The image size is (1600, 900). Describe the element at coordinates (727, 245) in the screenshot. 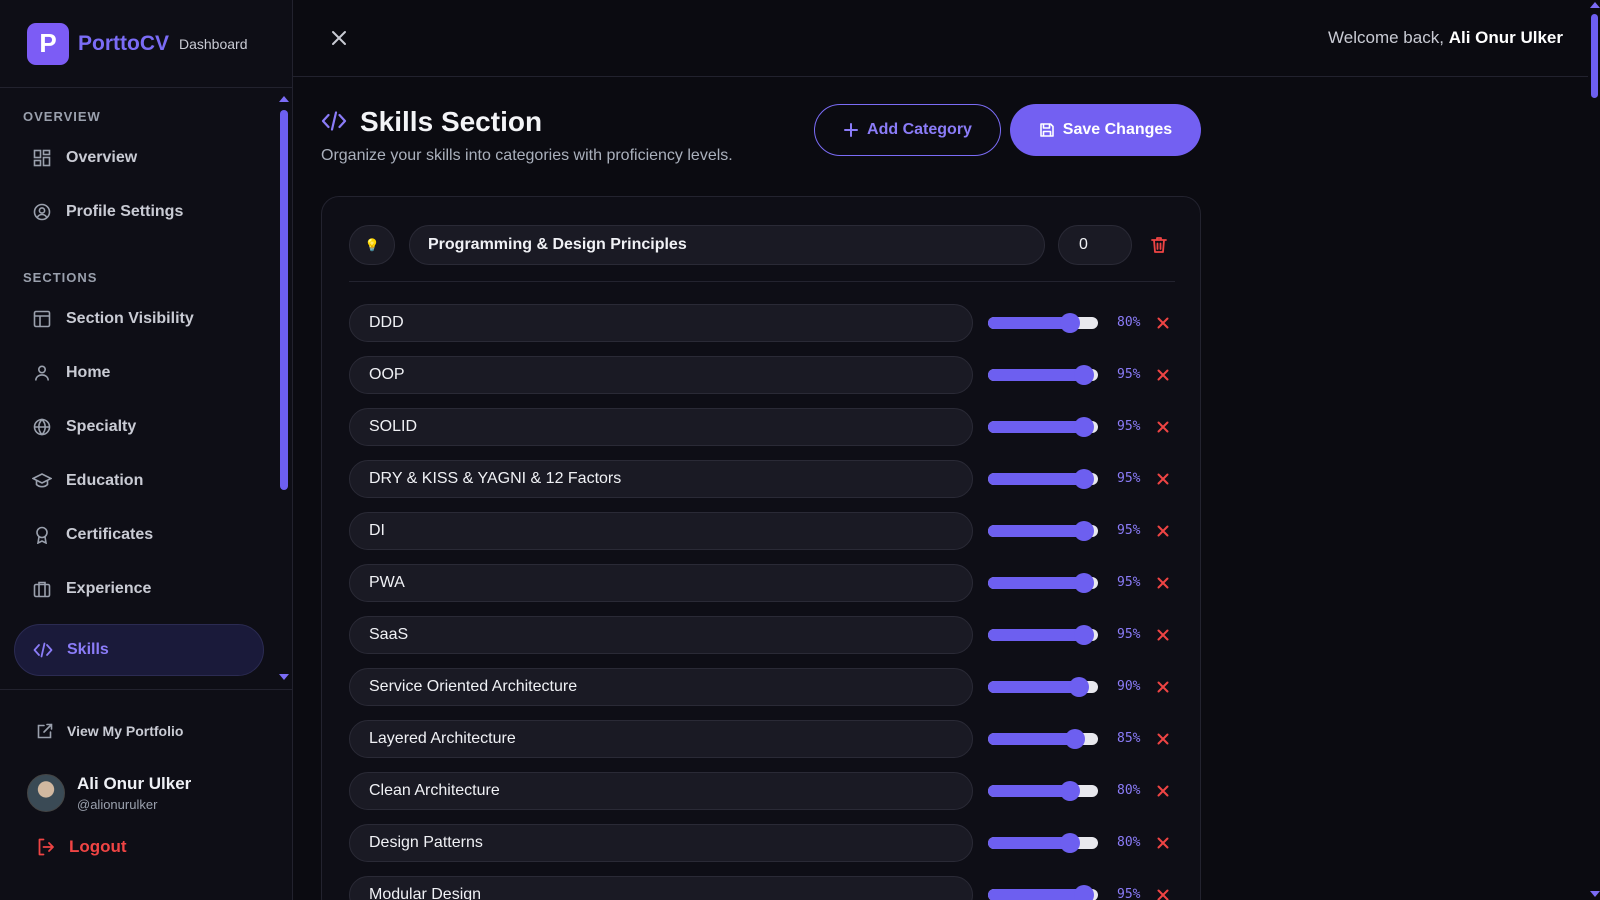

I see `category-name-input` at that location.